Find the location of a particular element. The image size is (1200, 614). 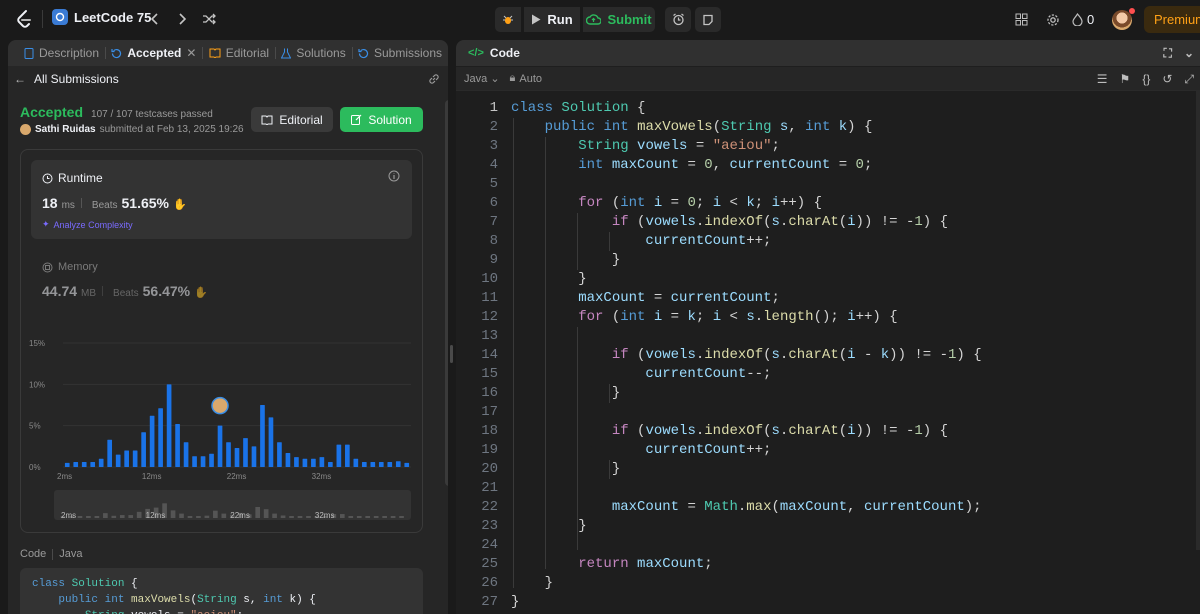

line-number: 17 is located at coordinates (489, 411).